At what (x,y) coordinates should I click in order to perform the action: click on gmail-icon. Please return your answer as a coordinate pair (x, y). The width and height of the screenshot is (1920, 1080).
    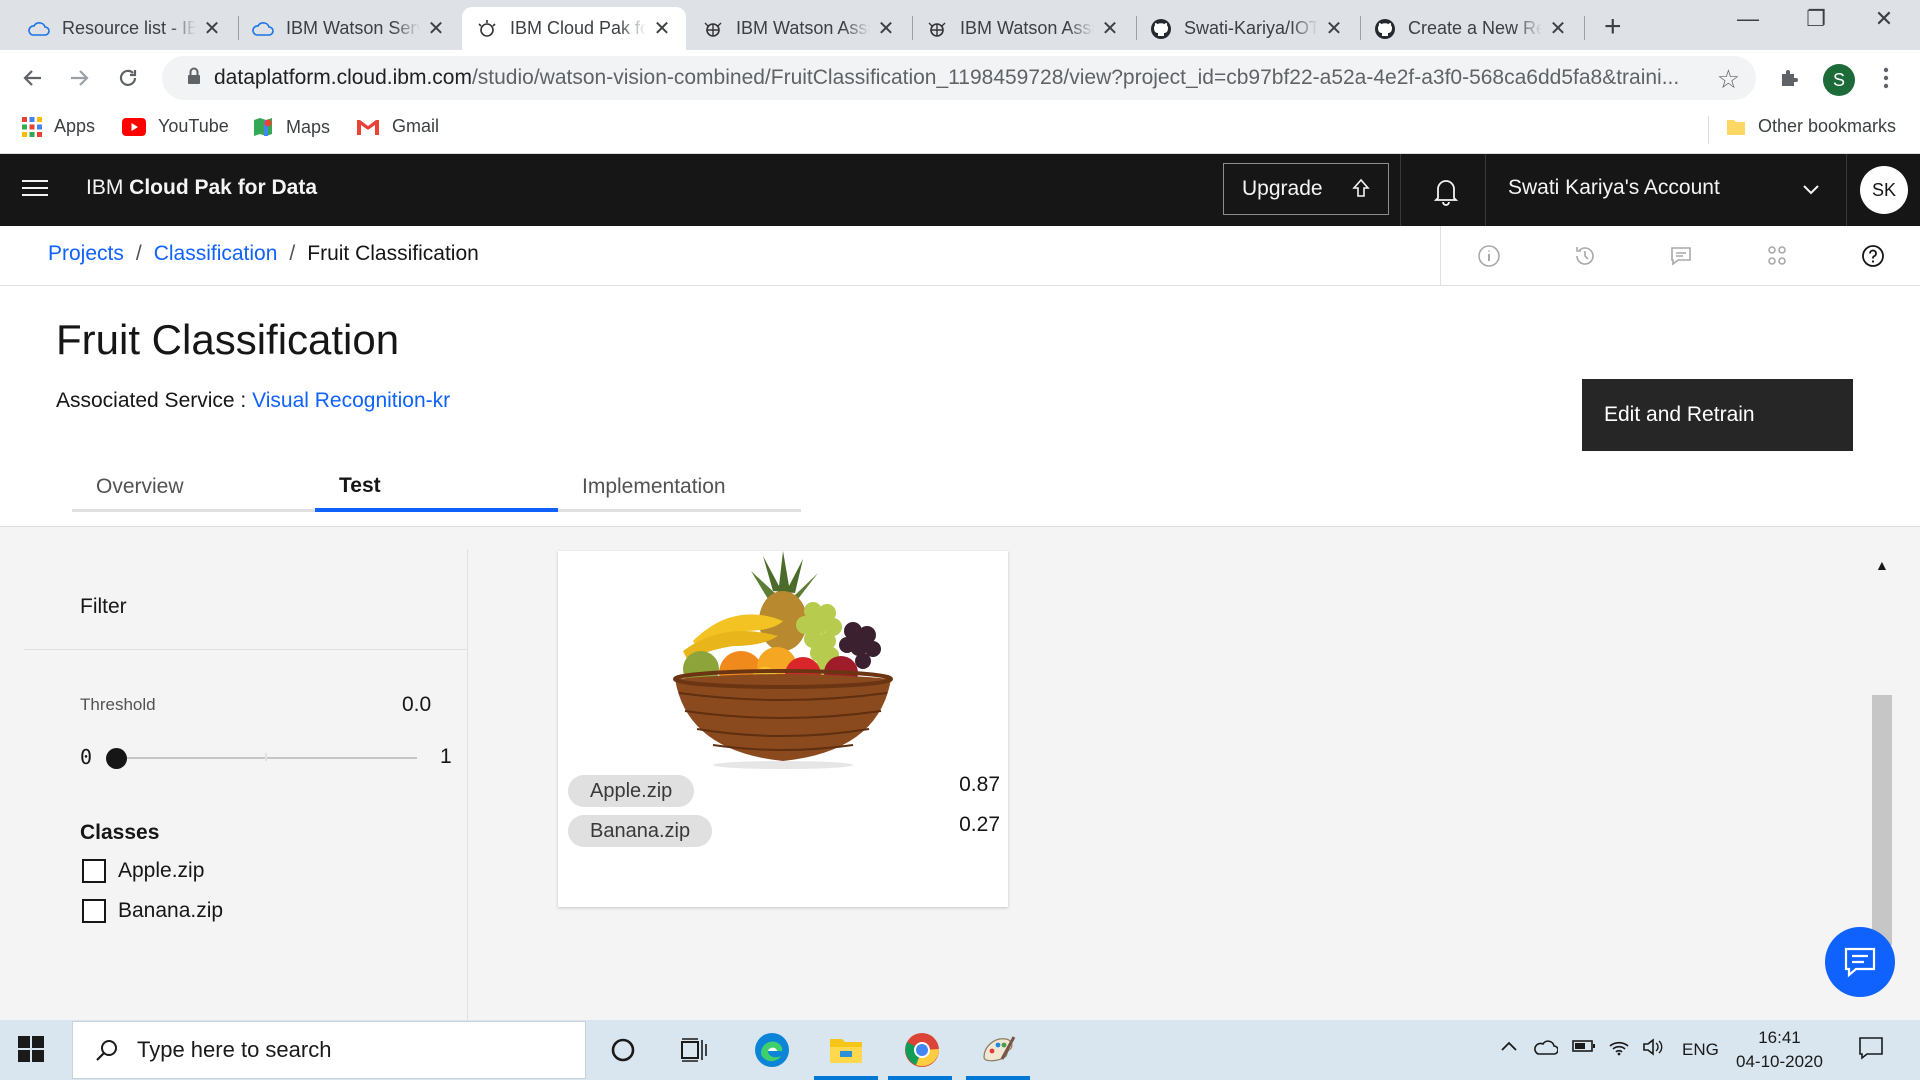
    Looking at the image, I should click on (368, 127).